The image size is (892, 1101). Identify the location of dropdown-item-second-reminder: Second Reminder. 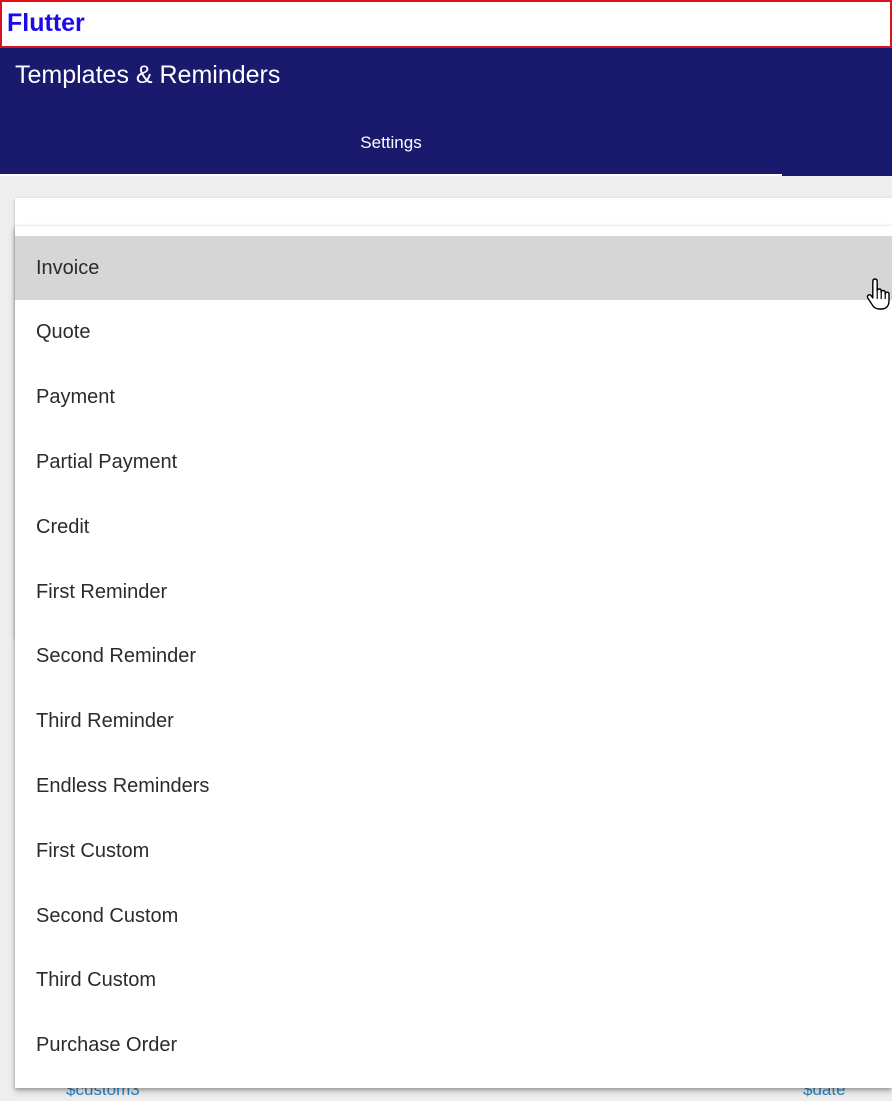
(453, 656).